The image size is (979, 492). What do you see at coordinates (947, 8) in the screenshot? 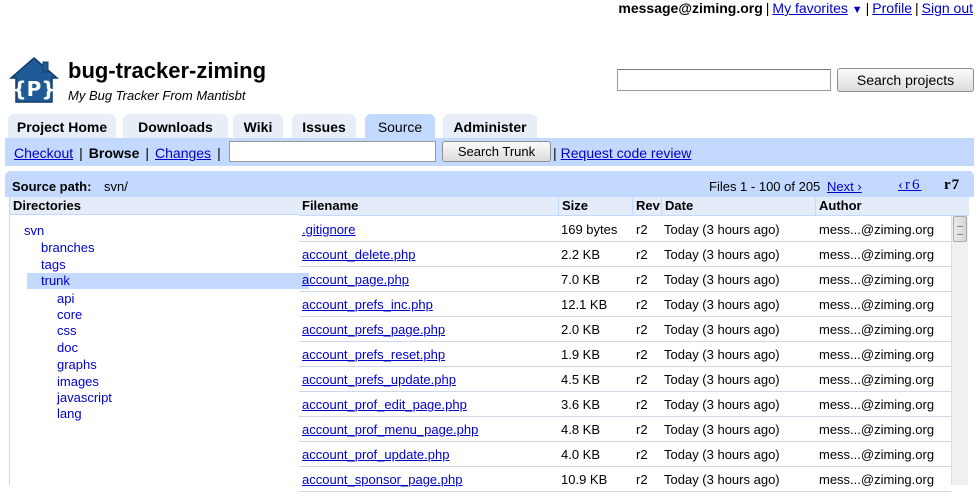
I see `sign-out-link: Sign out` at bounding box center [947, 8].